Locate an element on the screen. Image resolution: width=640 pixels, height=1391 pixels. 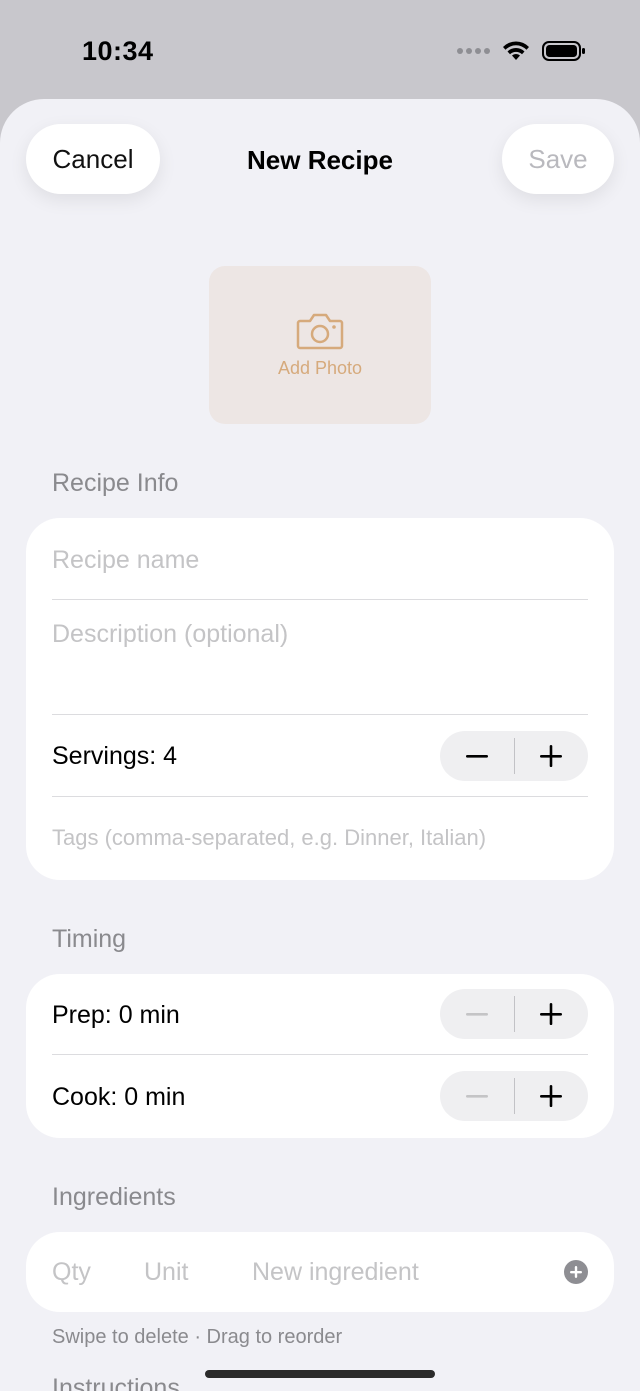
cook-stepper is located at coordinates (514, 1096).